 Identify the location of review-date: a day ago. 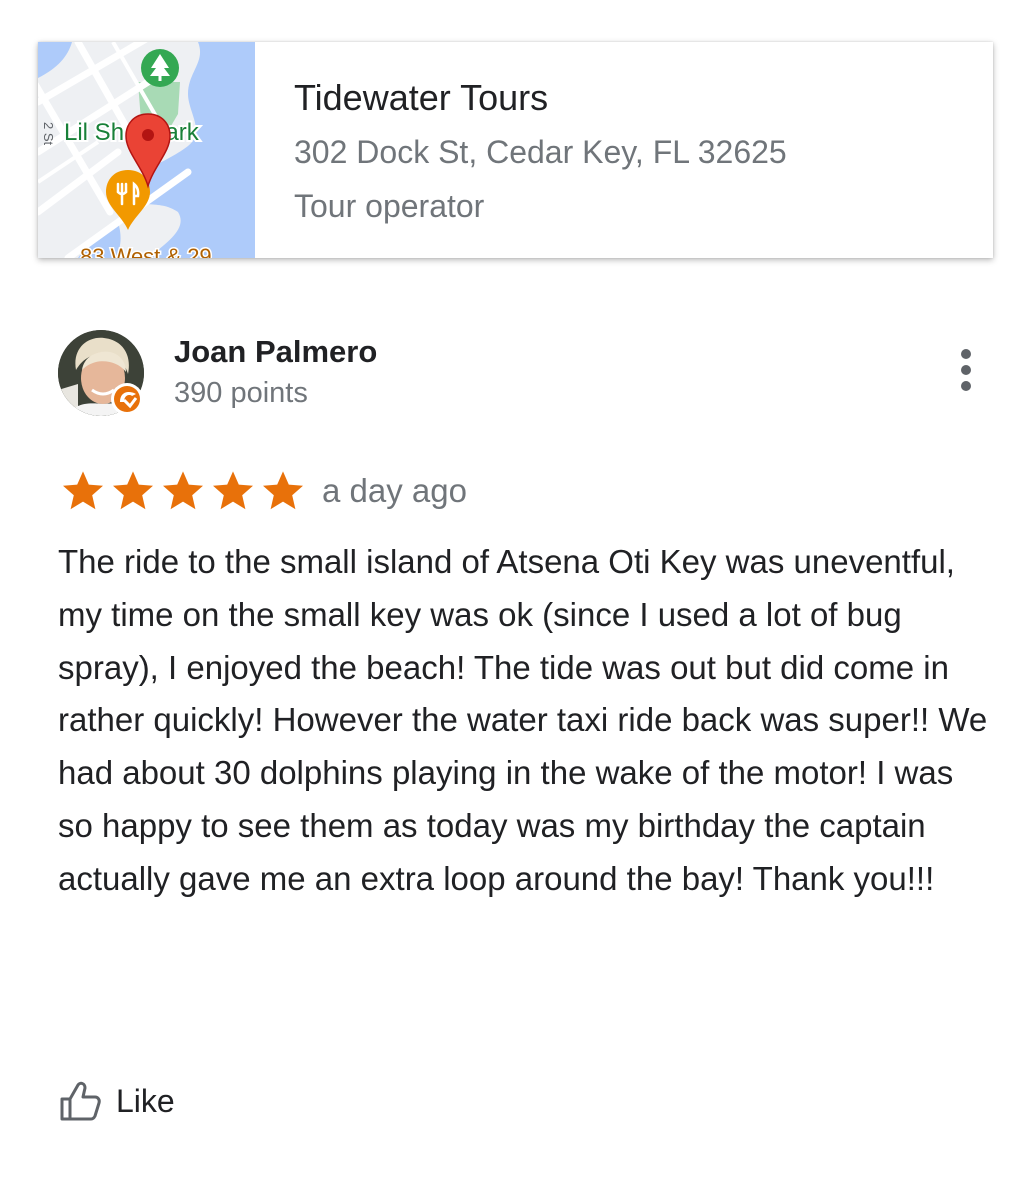
(394, 490).